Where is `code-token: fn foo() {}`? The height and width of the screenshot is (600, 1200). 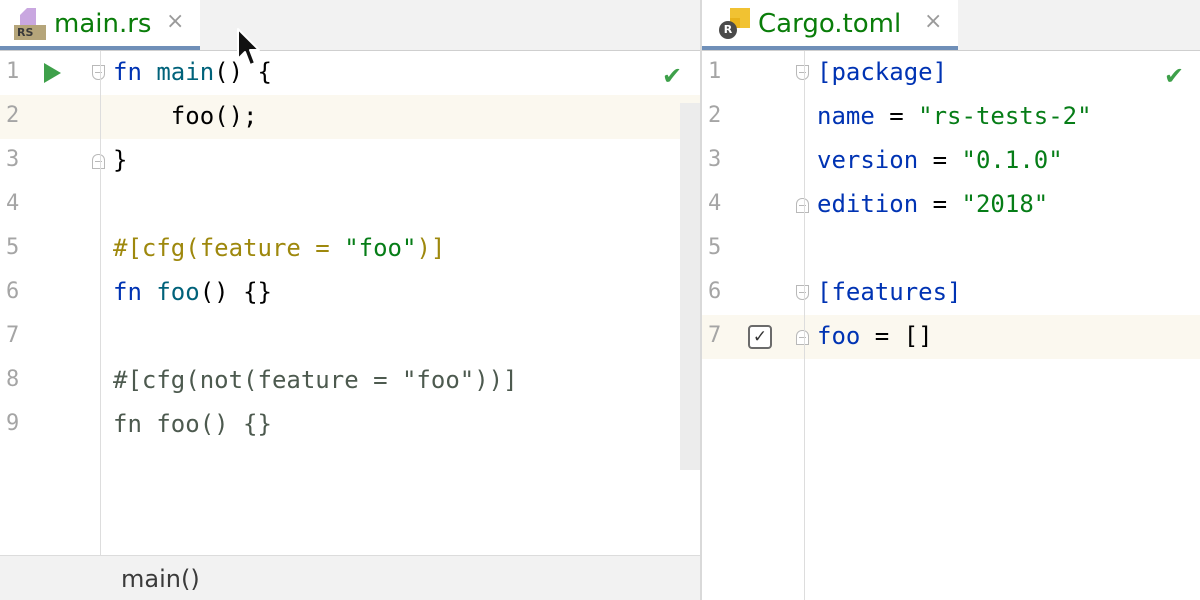 code-token: fn foo() {} is located at coordinates (192, 424).